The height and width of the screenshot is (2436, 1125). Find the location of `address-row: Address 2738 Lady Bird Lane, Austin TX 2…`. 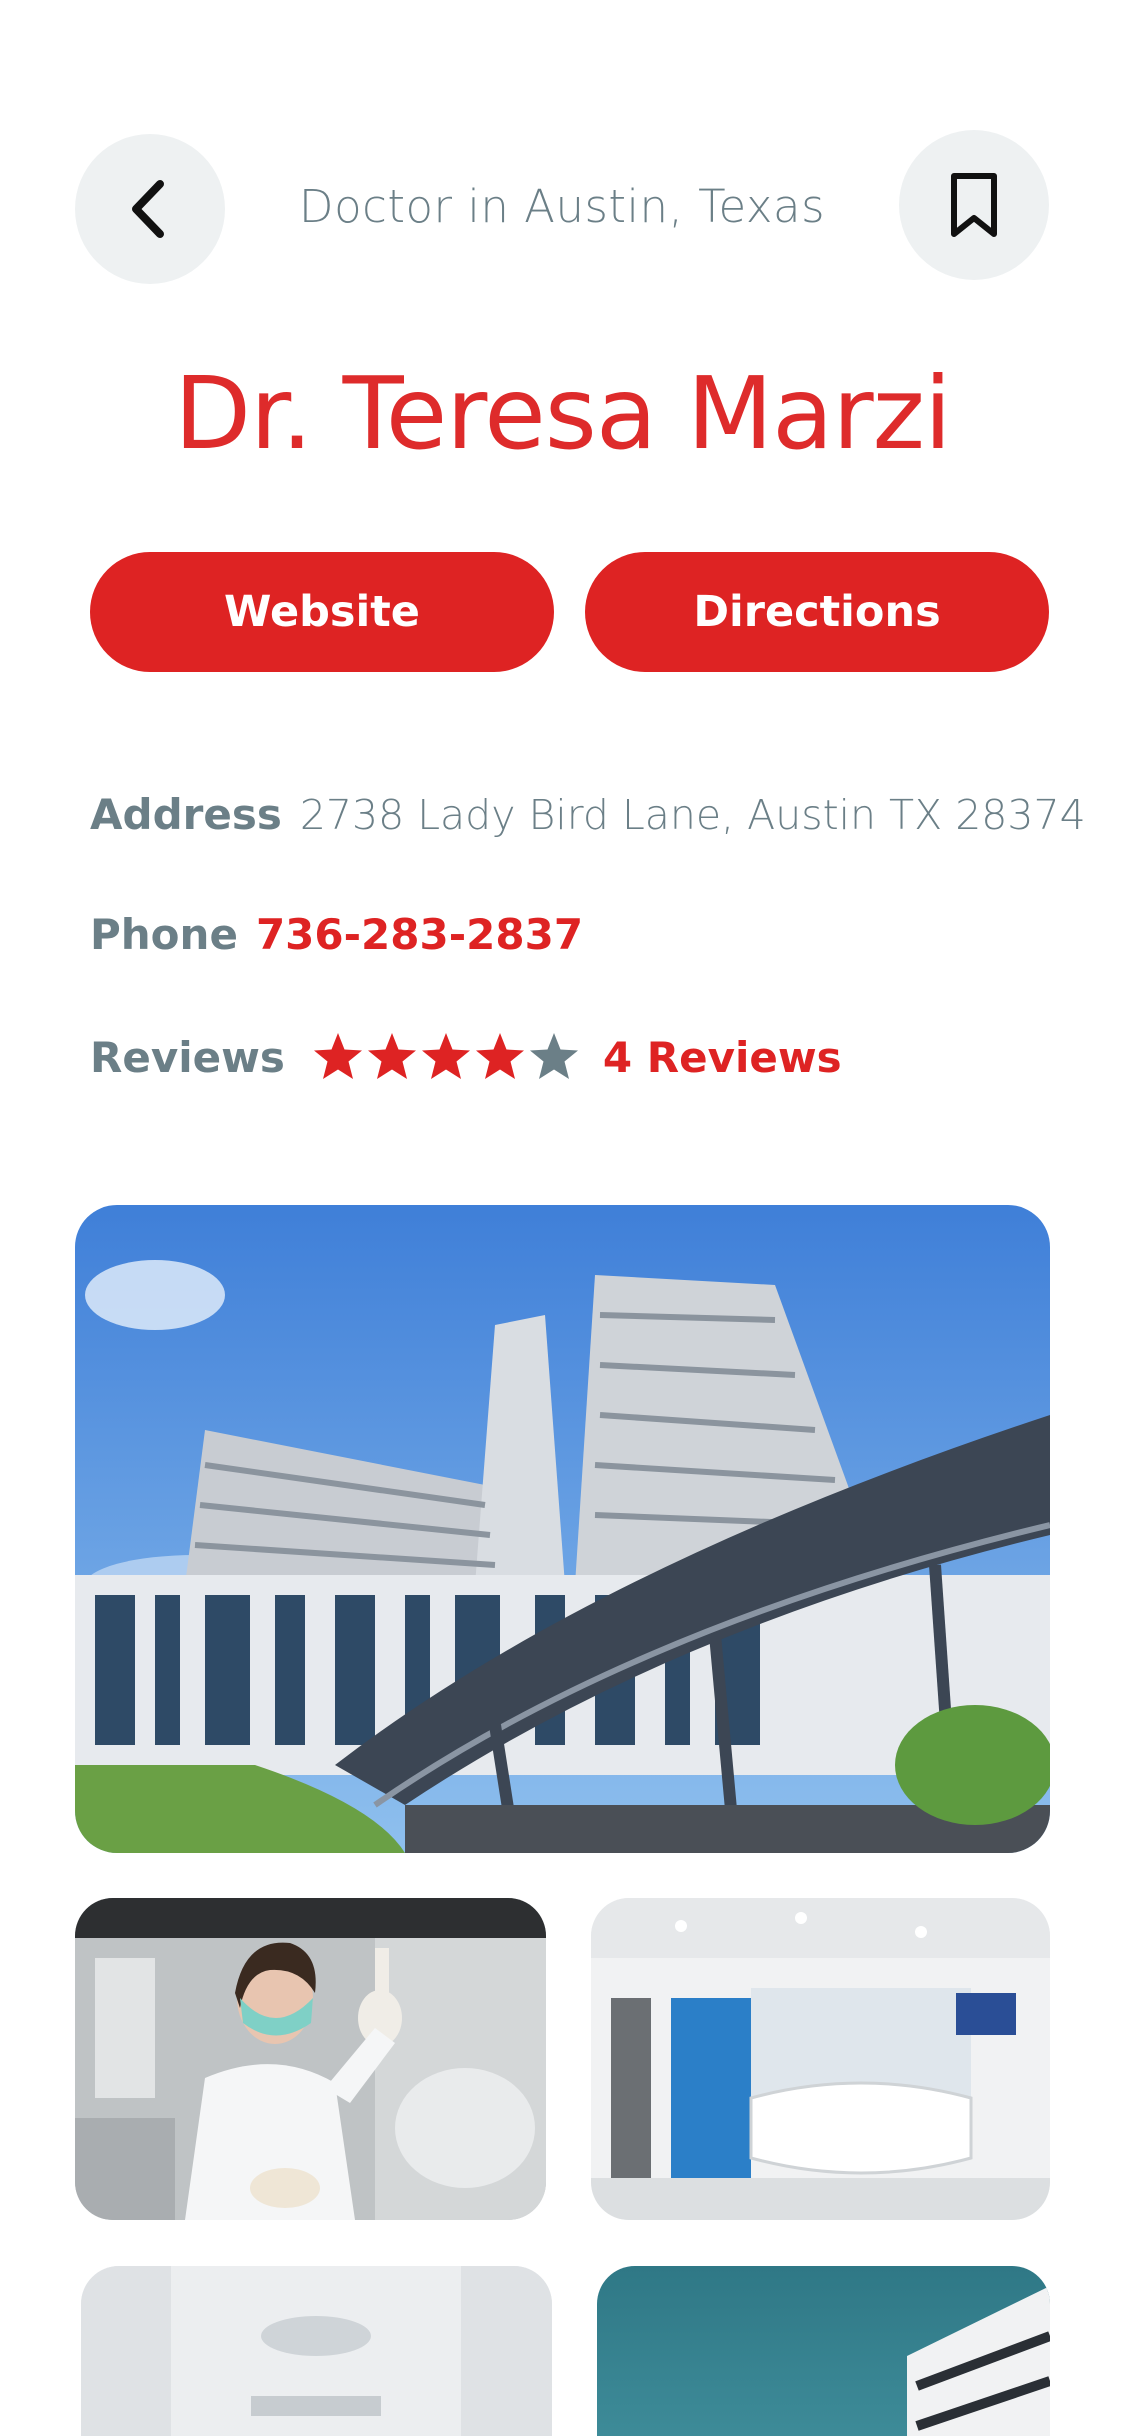

address-row: Address 2738 Lady Bird Lane, Austin TX 2… is located at coordinates (588, 814).